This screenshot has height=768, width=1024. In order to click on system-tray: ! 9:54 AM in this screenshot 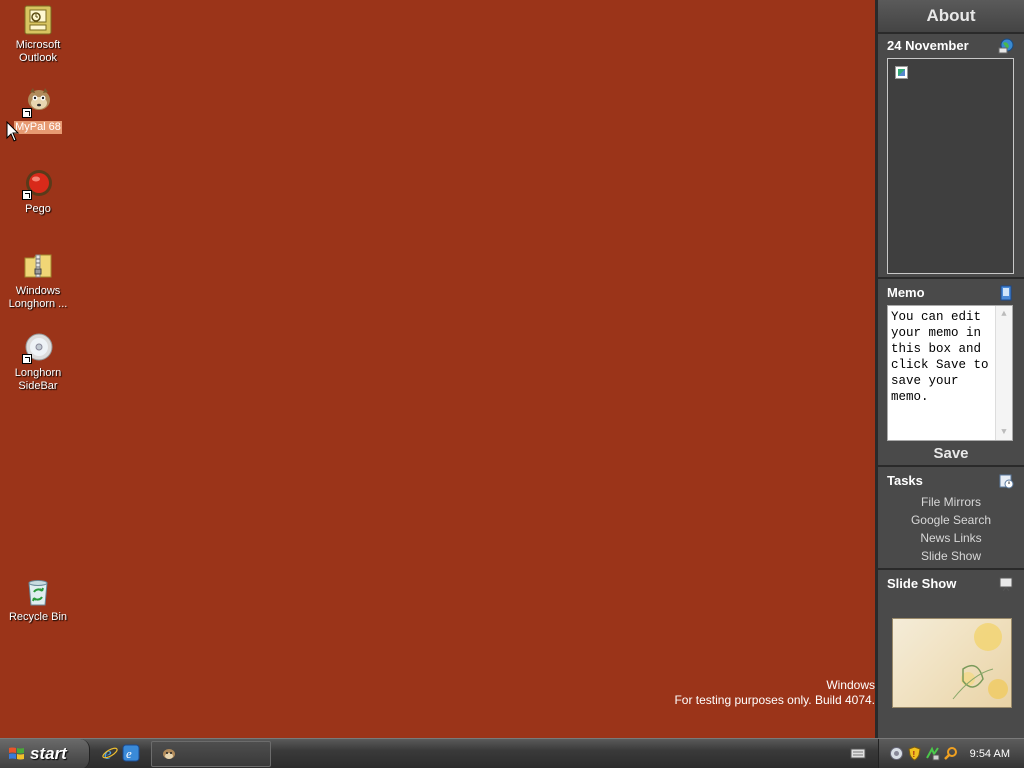, I will do `click(951, 753)`.